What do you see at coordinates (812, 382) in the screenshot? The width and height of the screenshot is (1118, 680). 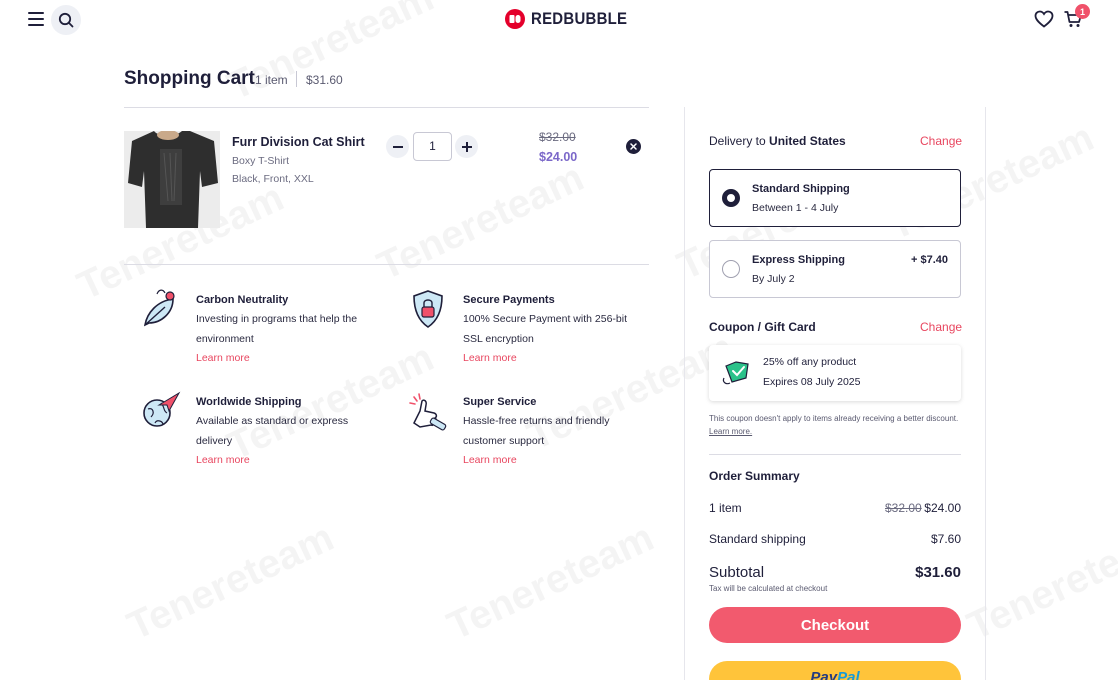 I see `coupon-expiry: Expires 08 July 2025` at bounding box center [812, 382].